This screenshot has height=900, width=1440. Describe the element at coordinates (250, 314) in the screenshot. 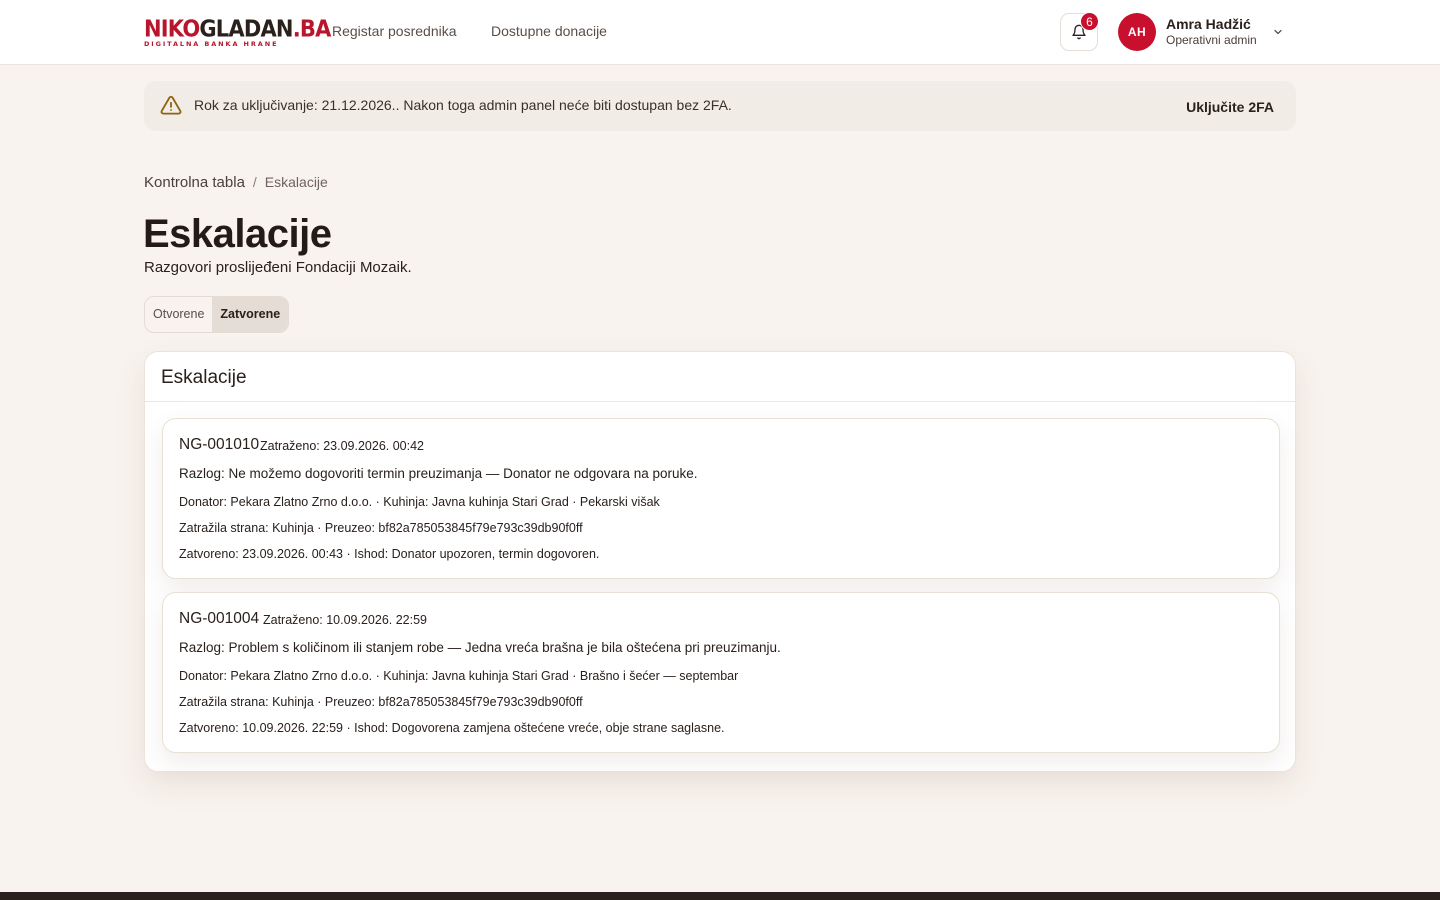

I see `tab-closed: Zatvorene` at that location.